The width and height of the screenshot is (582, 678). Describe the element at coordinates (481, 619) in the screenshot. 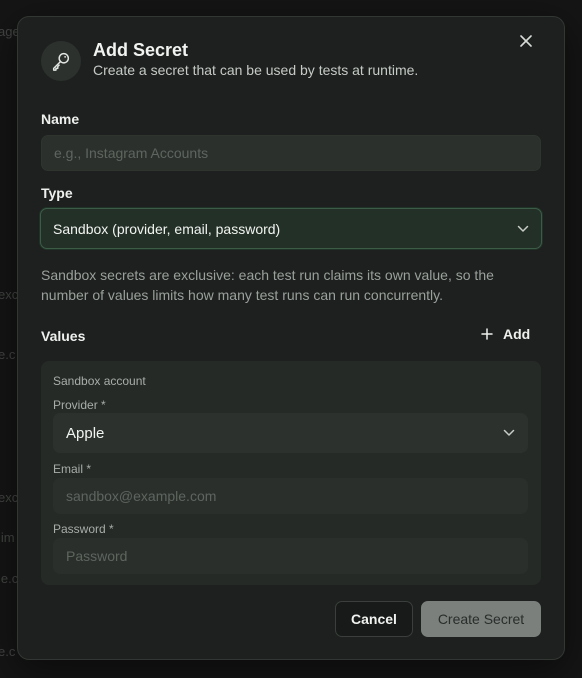

I see `create-secret-button: Create Secret` at that location.